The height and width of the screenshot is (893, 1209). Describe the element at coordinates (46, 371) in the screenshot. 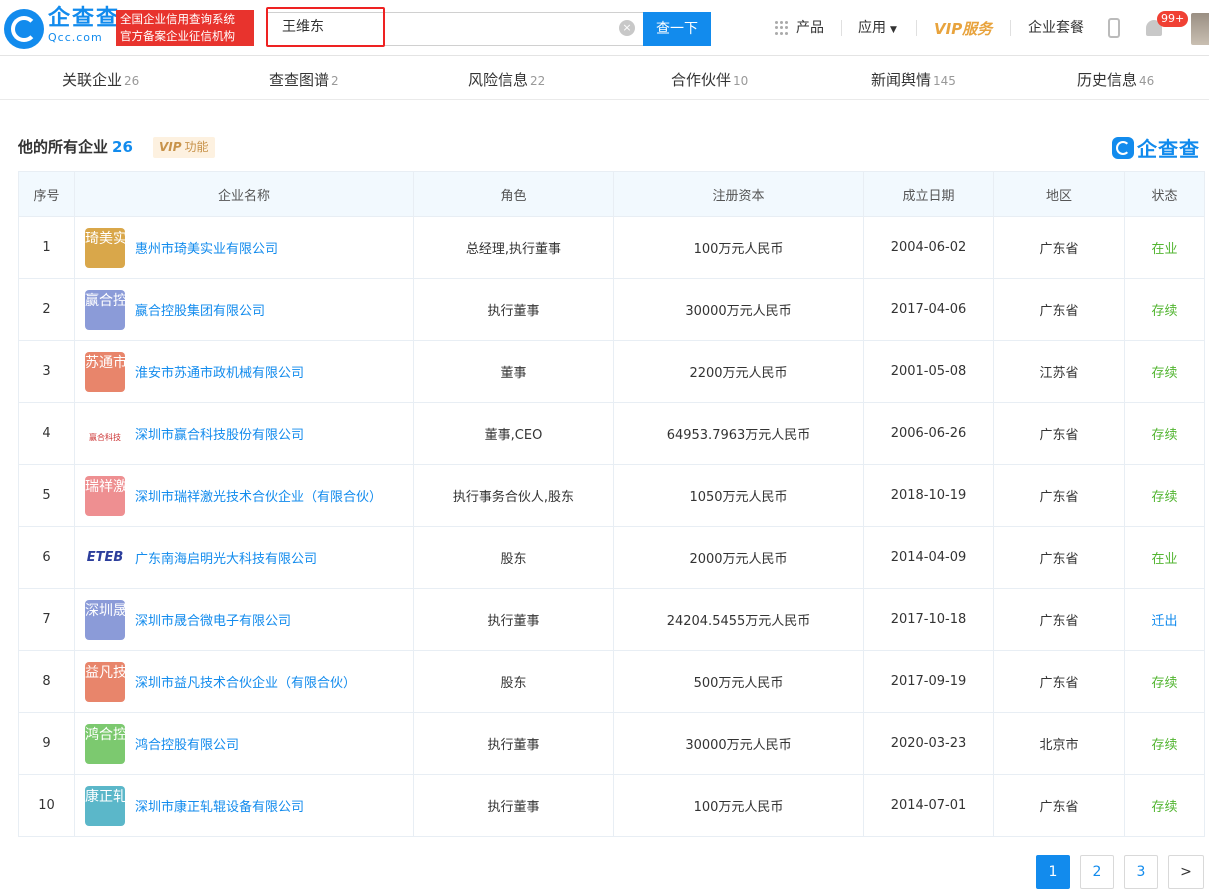

I see `row-number: 3` at that location.